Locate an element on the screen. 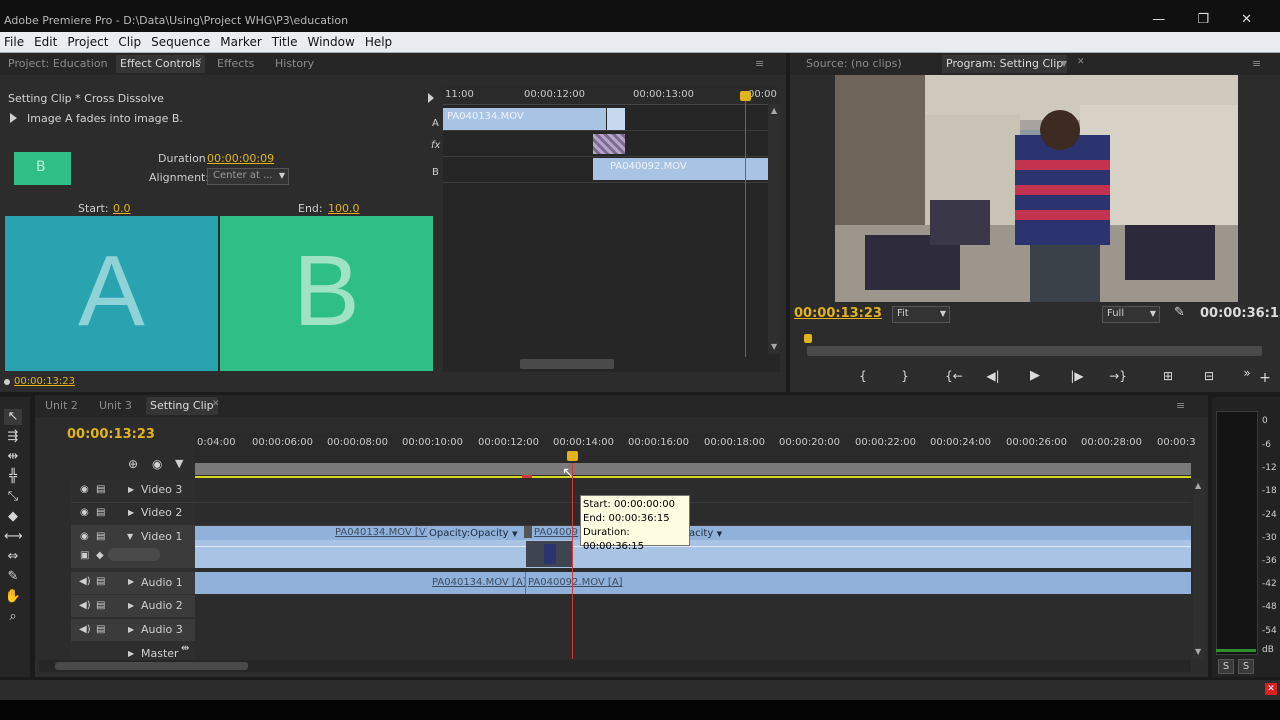 This screenshot has width=1280, height=720. rolling-edit-tool-icon: ╬ is located at coordinates (13, 477).